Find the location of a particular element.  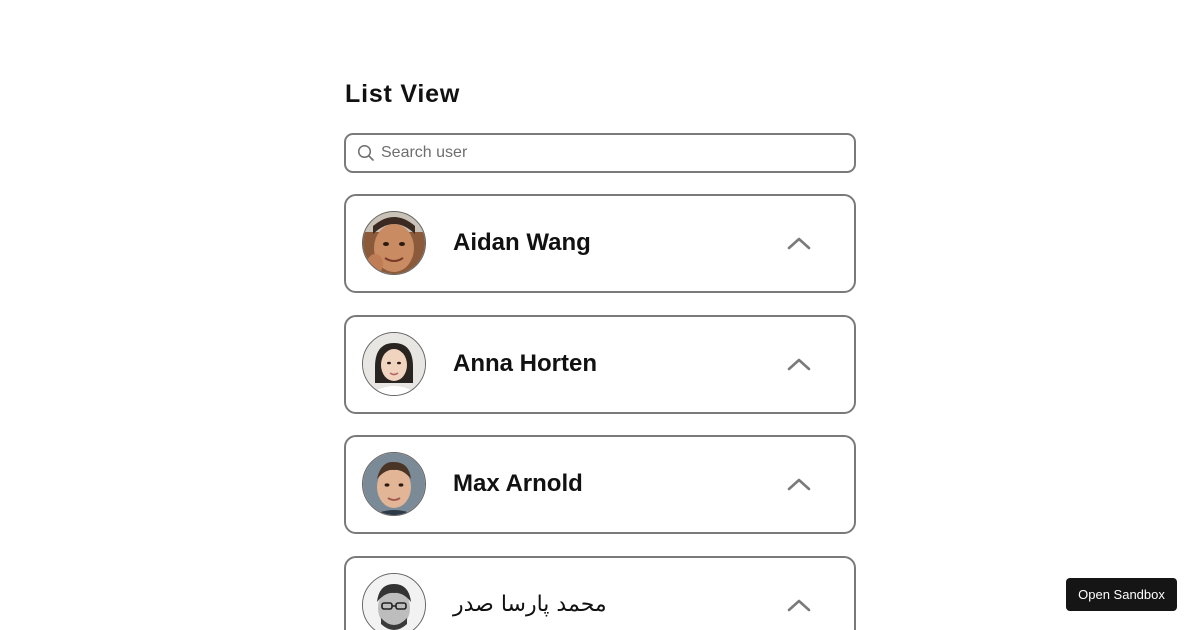

user-name: Aidan Wang is located at coordinates (522, 242).